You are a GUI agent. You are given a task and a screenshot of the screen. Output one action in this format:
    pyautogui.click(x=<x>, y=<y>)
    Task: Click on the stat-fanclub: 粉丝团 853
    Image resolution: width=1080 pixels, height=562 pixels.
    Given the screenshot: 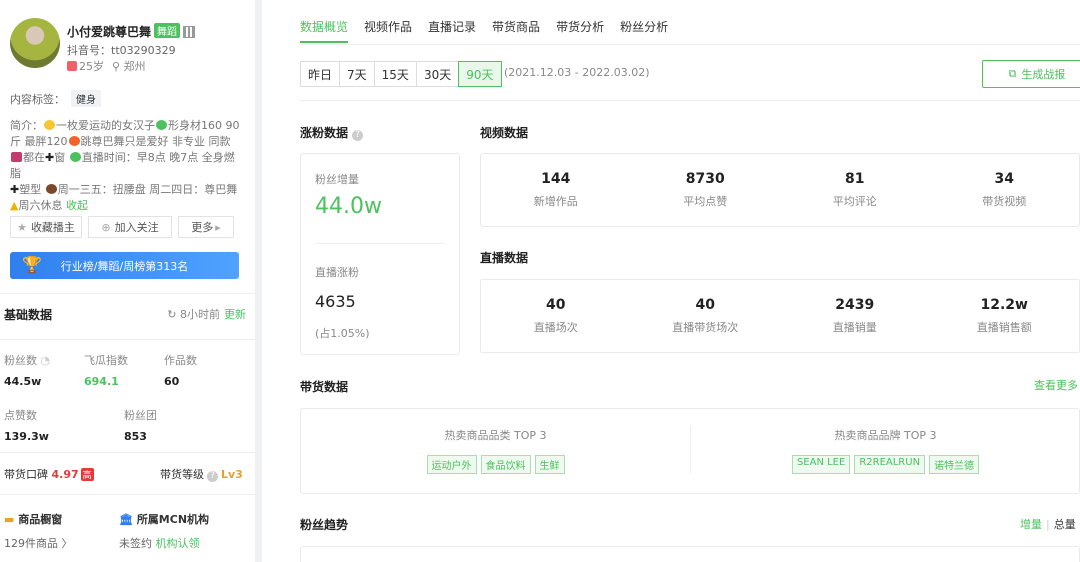 What is the action you would take?
    pyautogui.click(x=140, y=426)
    